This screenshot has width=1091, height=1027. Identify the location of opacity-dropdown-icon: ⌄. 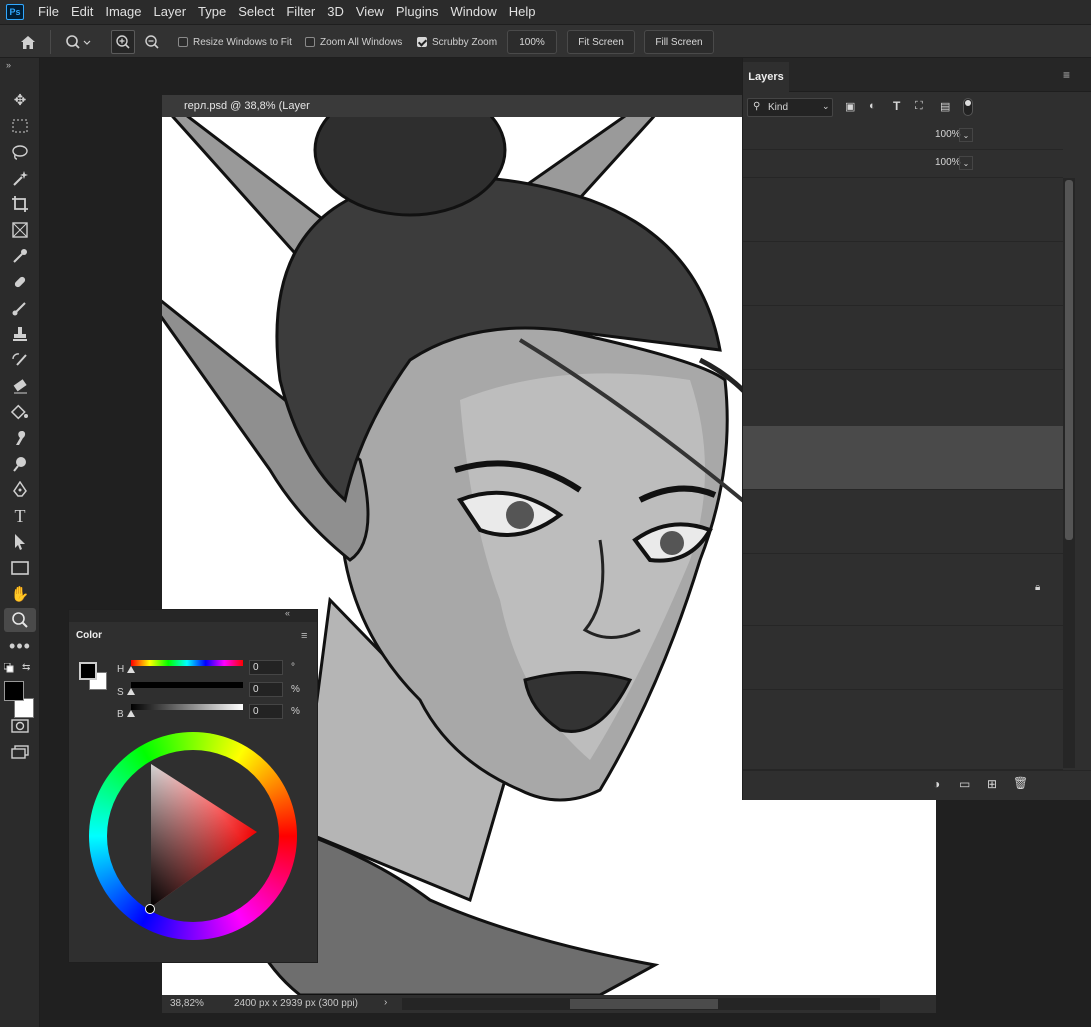
(966, 135).